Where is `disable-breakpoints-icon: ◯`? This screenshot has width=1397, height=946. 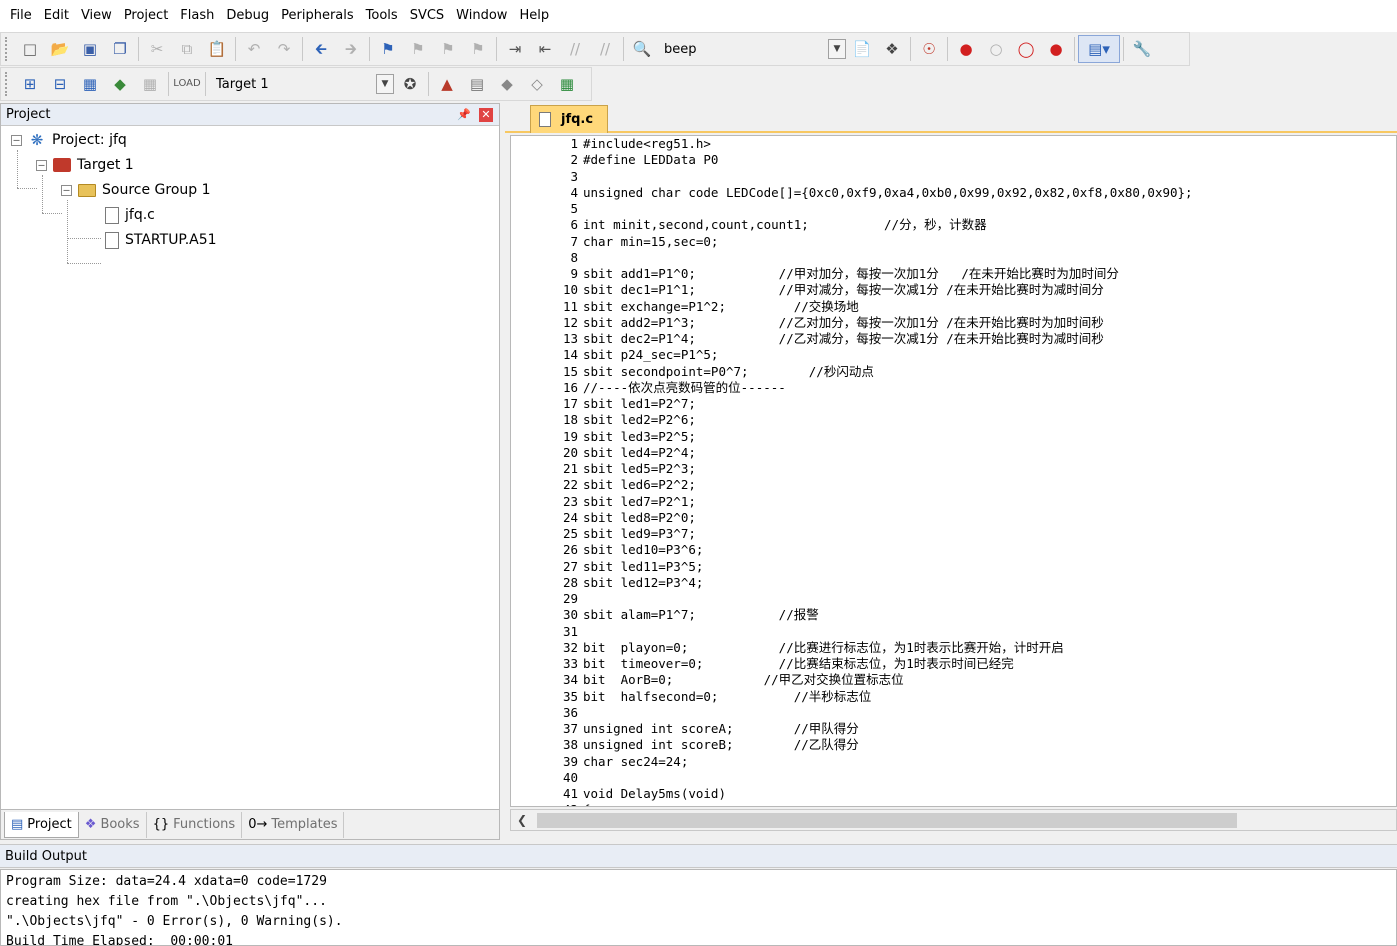 disable-breakpoints-icon: ◯ is located at coordinates (1026, 49).